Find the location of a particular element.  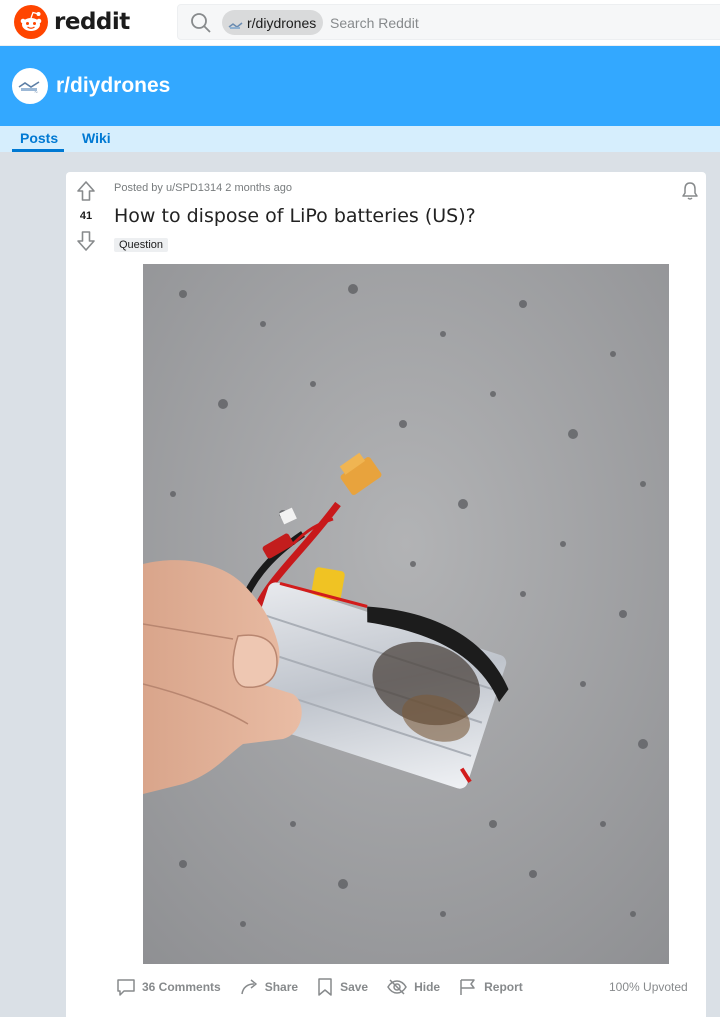

report-label: Report is located at coordinates (503, 987).